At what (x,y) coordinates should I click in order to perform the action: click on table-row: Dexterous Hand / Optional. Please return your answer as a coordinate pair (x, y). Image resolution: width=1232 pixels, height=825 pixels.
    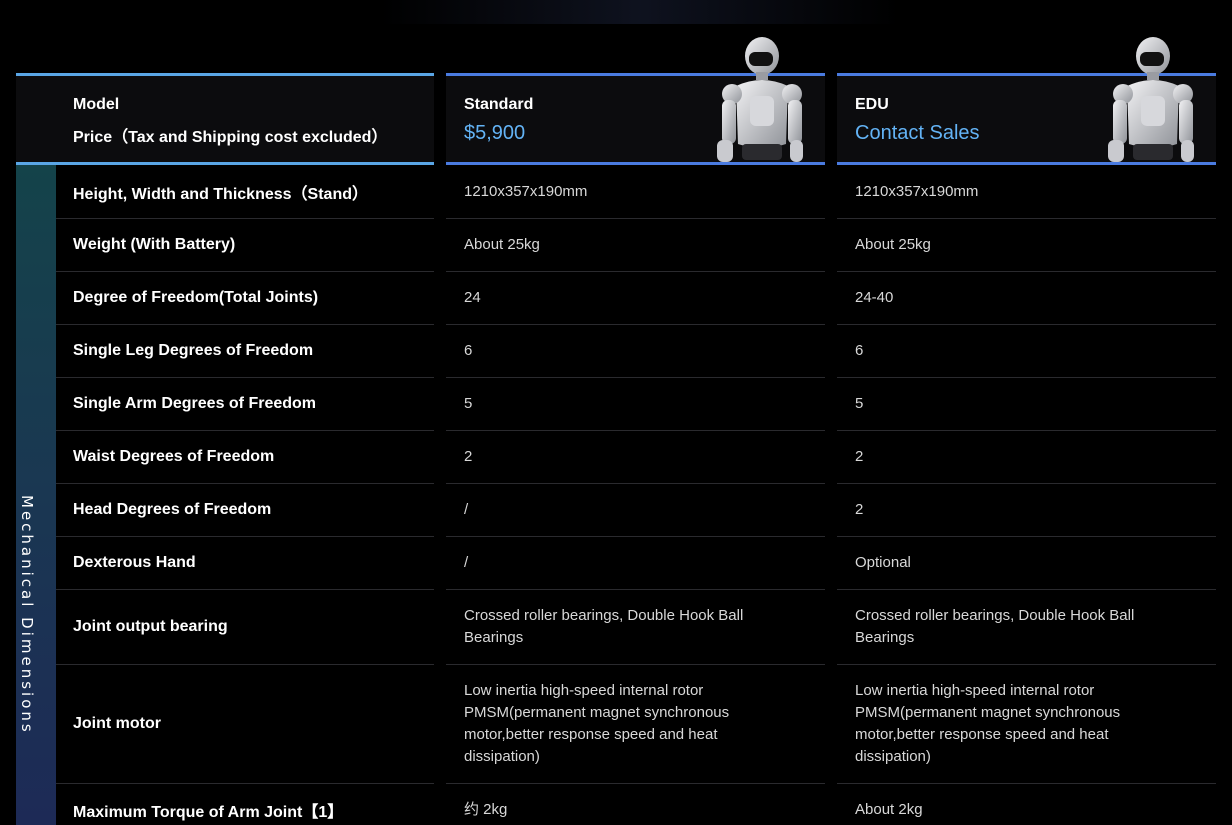
    Looking at the image, I should click on (644, 563).